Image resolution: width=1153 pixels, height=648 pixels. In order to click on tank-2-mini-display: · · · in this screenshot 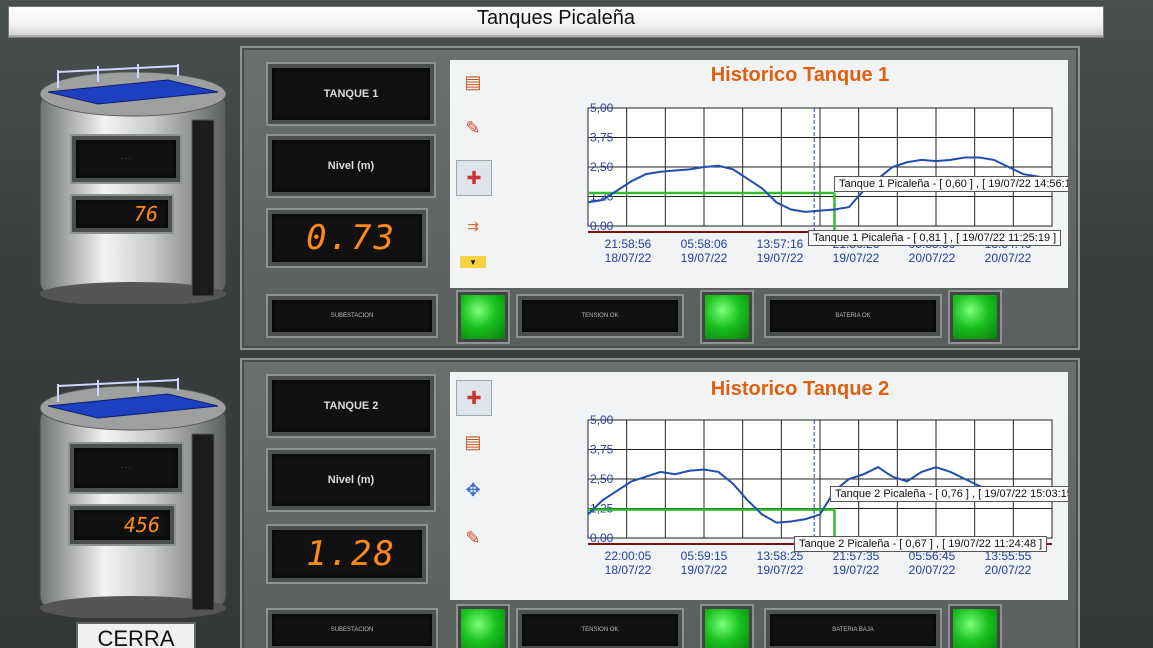, I will do `click(126, 468)`.